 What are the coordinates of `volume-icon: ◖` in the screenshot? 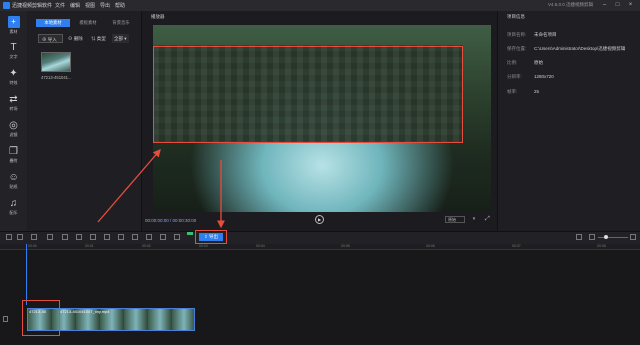 It's located at (475, 219).